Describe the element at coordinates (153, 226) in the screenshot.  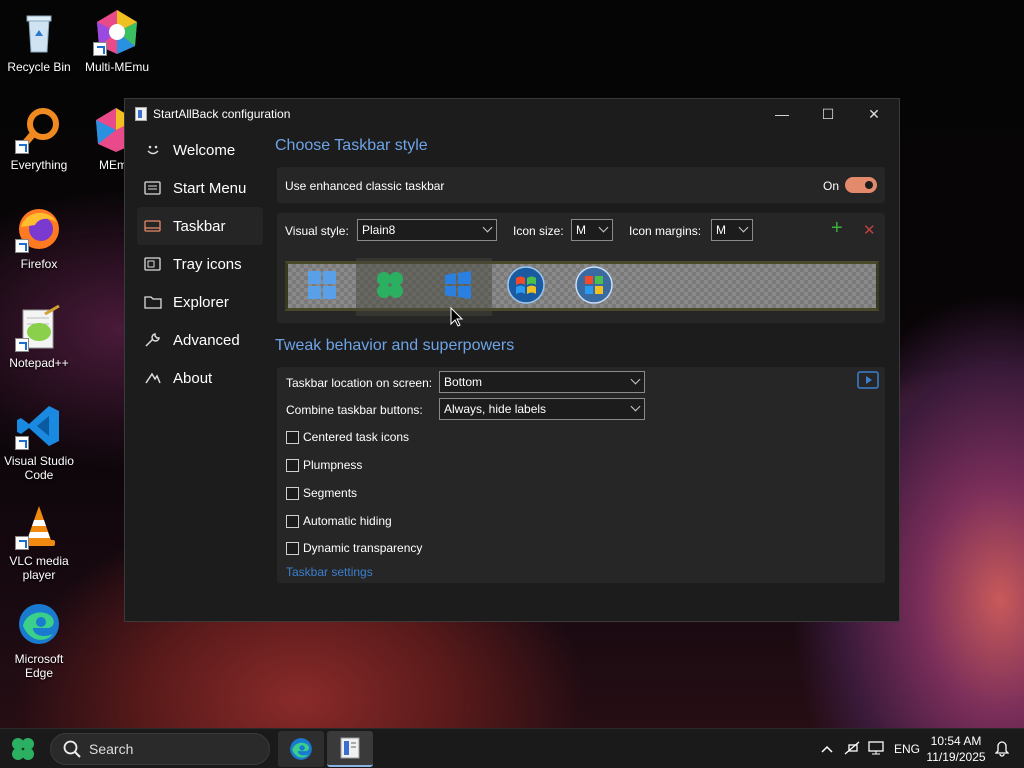
I see `taskbar-icon` at that location.